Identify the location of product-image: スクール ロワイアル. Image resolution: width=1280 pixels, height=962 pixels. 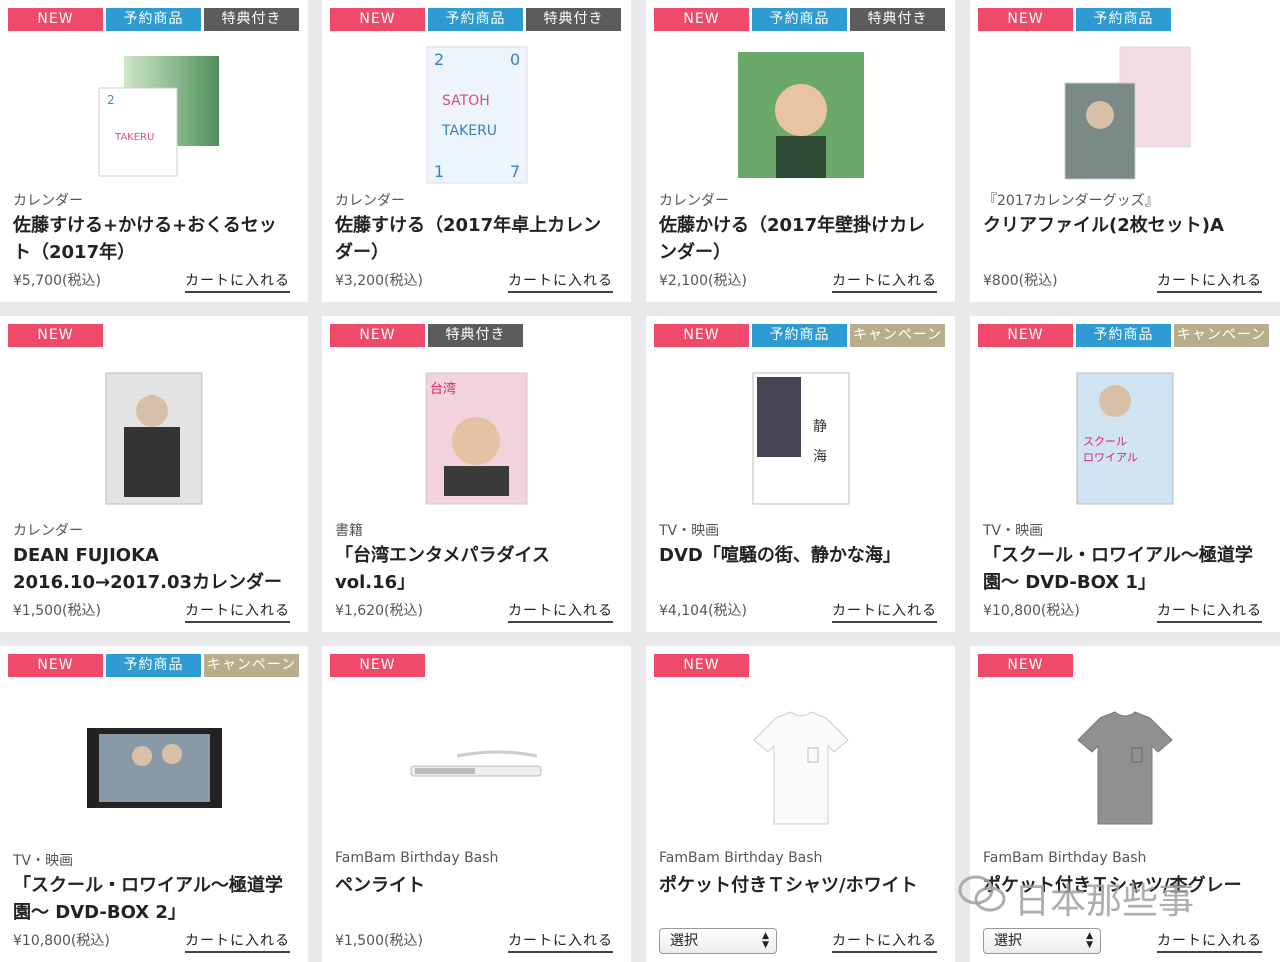
(1125, 438).